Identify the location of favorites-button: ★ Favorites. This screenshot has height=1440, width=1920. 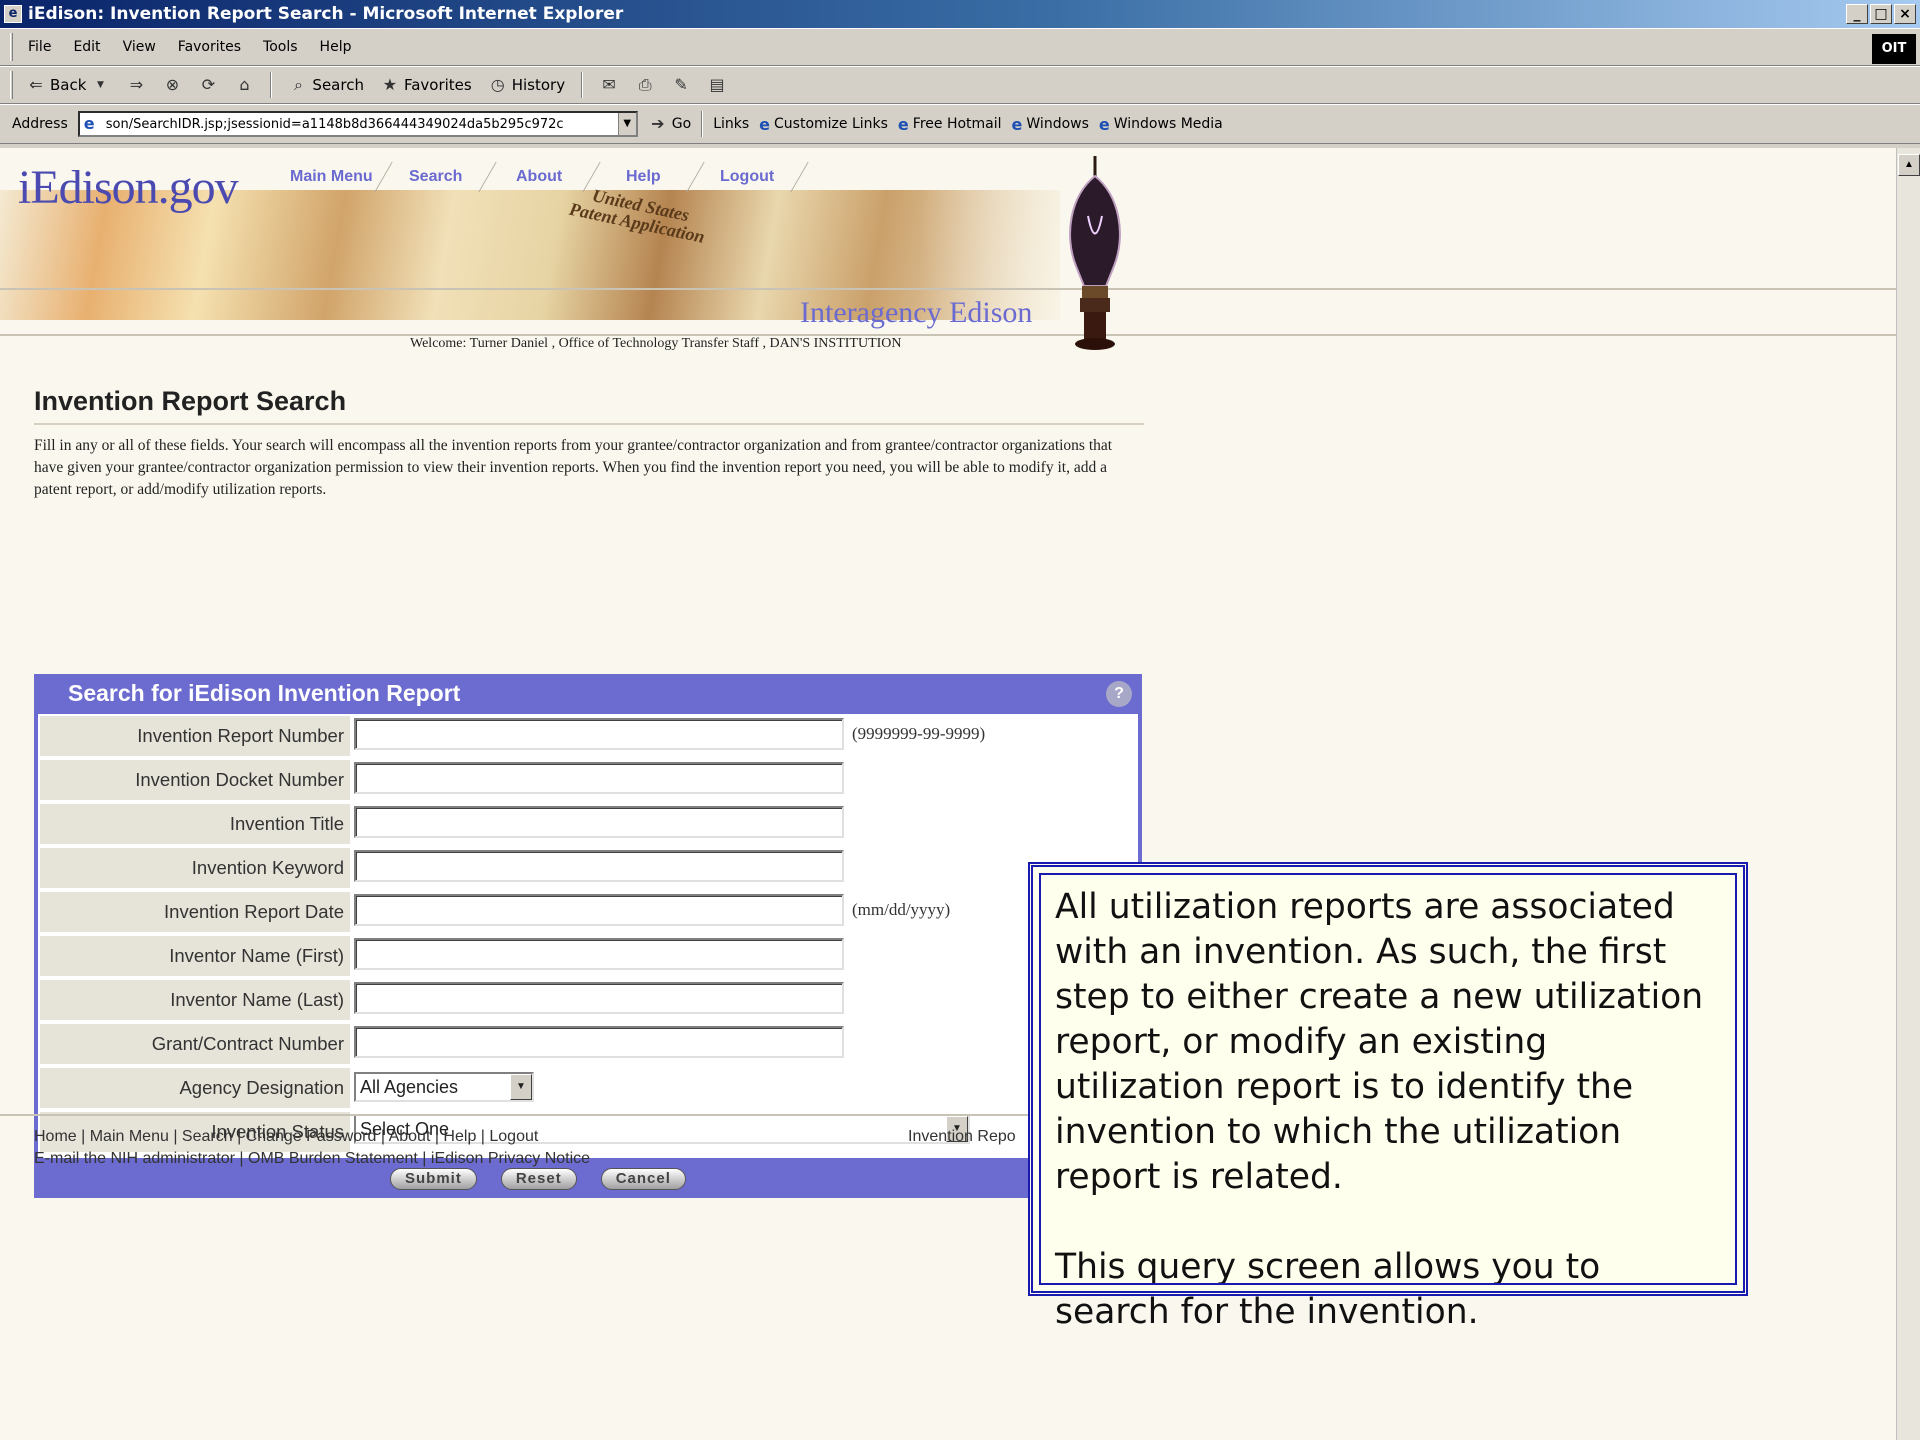
(426, 85).